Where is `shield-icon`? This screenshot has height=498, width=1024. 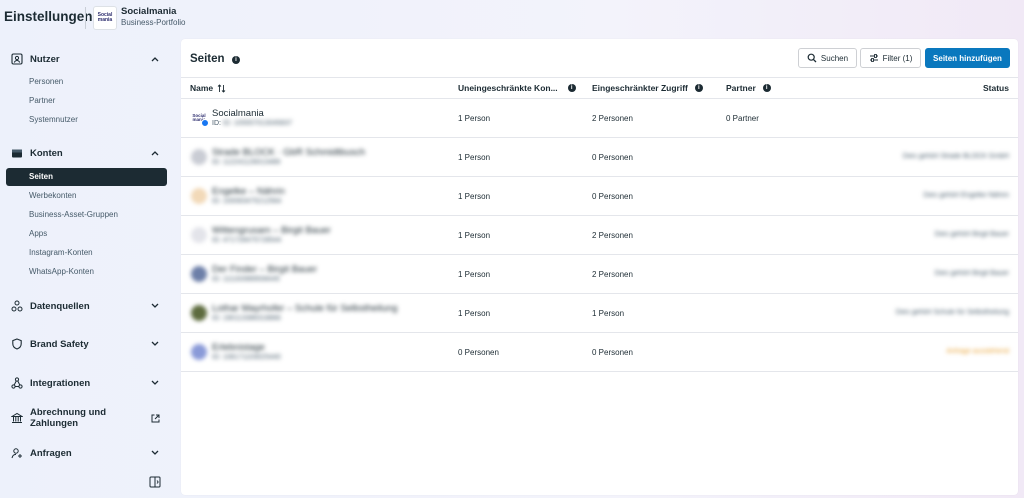
shield-icon is located at coordinates (17, 344).